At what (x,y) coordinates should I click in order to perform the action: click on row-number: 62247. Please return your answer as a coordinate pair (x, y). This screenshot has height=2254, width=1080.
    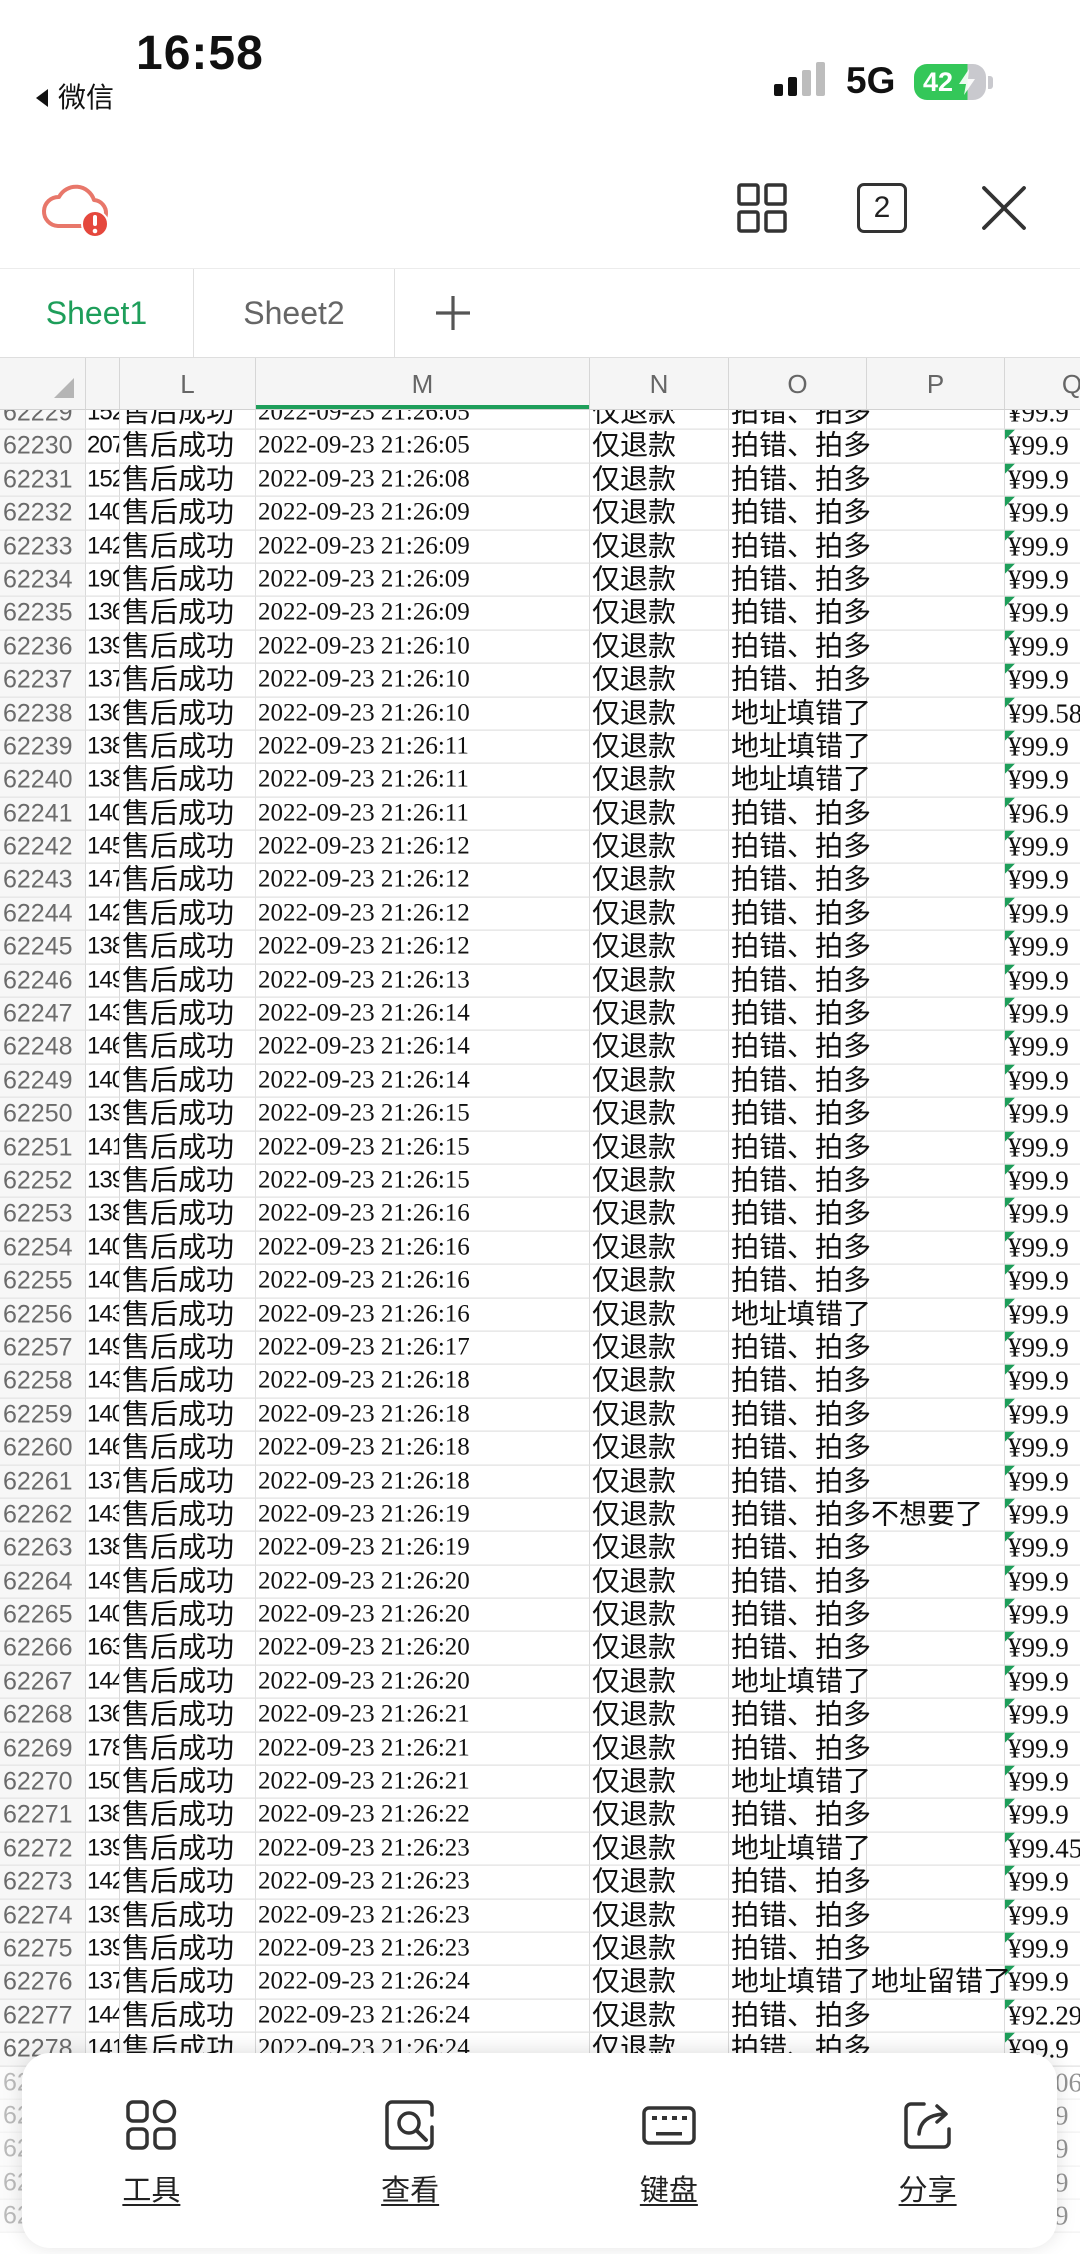
    Looking at the image, I should click on (43, 1014).